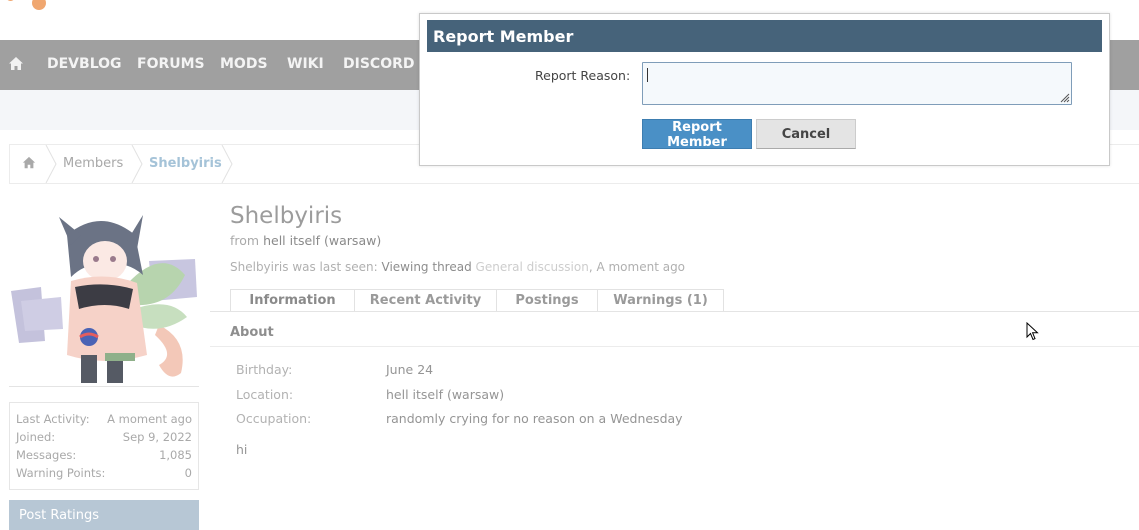 The width and height of the screenshot is (1139, 530). What do you see at coordinates (697, 134) in the screenshot?
I see `report-member-button: Report Member` at bounding box center [697, 134].